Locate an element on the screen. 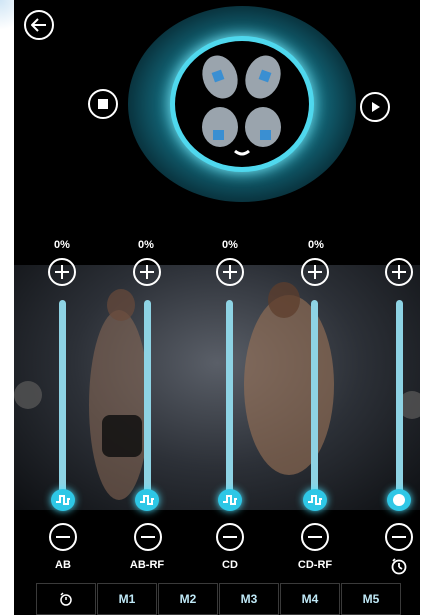 The image size is (426, 615). channel-label: AB is located at coordinates (63, 565).